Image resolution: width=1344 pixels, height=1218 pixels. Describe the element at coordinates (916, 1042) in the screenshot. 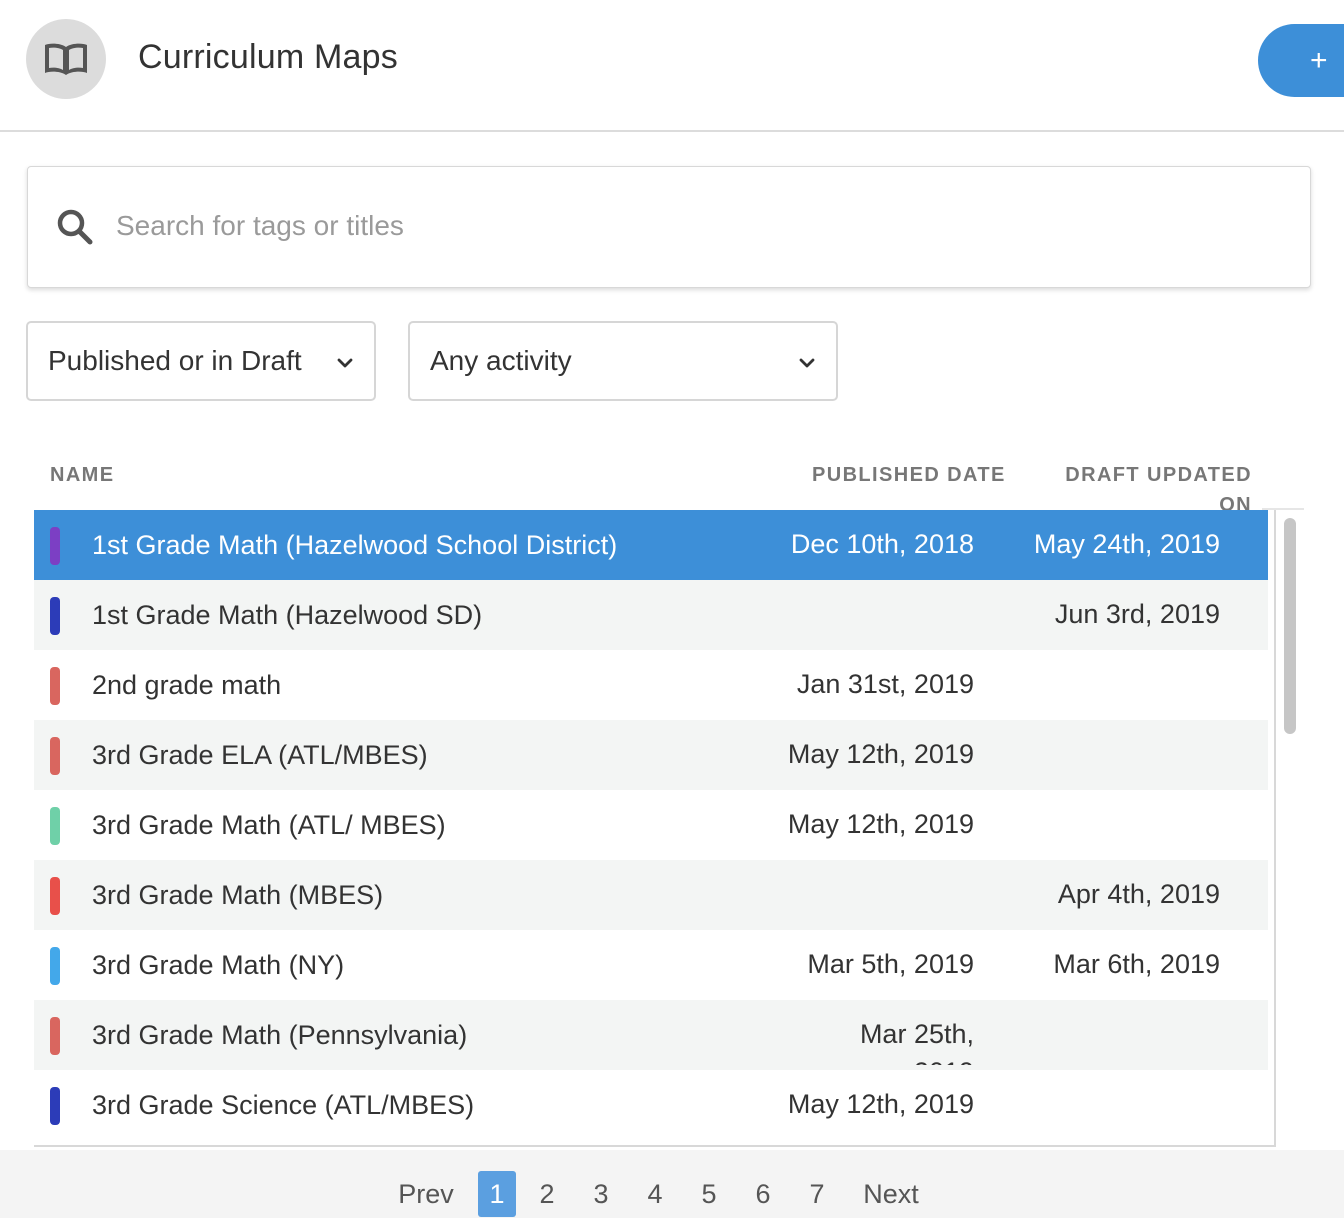

I see `row-published-date: Mar 25th, 2019` at that location.